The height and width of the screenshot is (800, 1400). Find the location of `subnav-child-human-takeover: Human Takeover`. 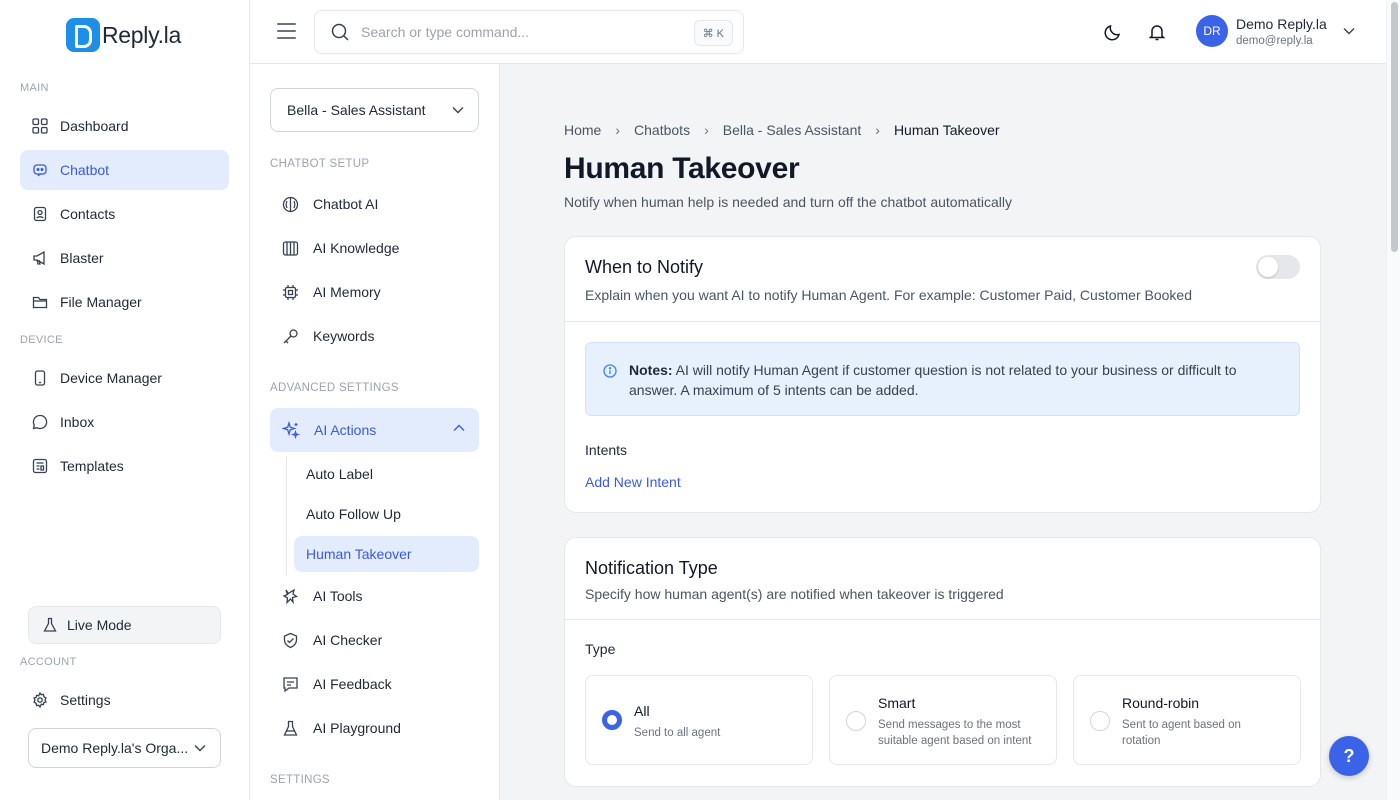

subnav-child-human-takeover: Human Takeover is located at coordinates (386, 554).